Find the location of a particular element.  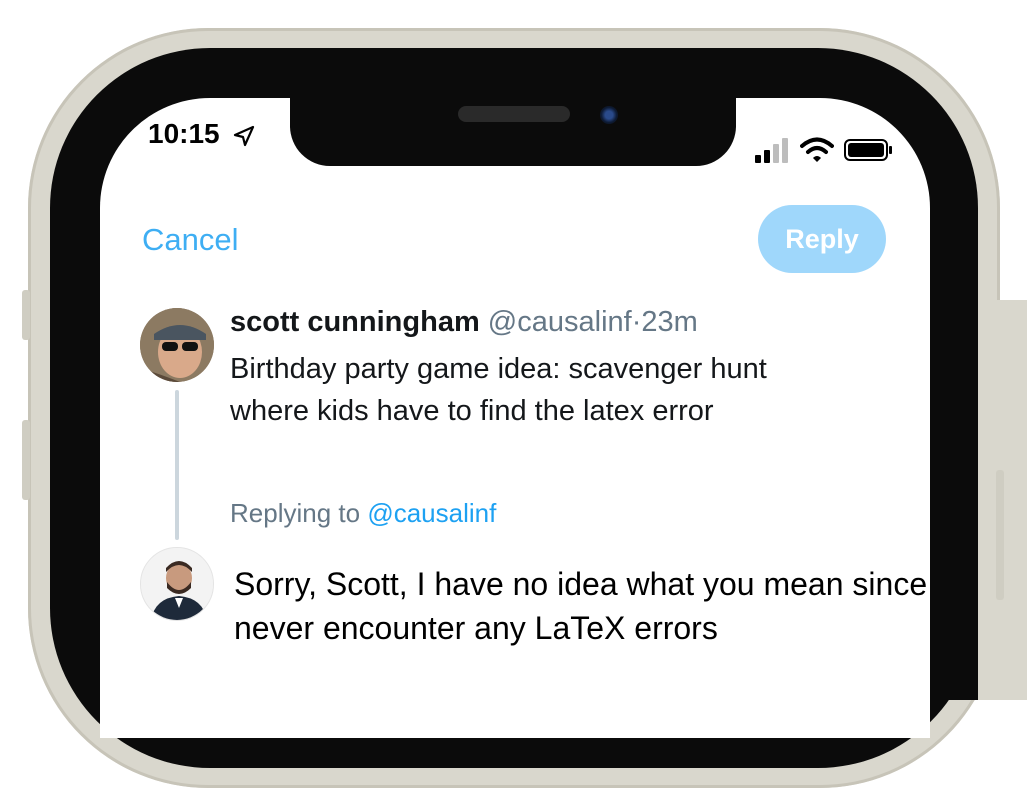

cancel-button: Cancel is located at coordinates (190, 240).